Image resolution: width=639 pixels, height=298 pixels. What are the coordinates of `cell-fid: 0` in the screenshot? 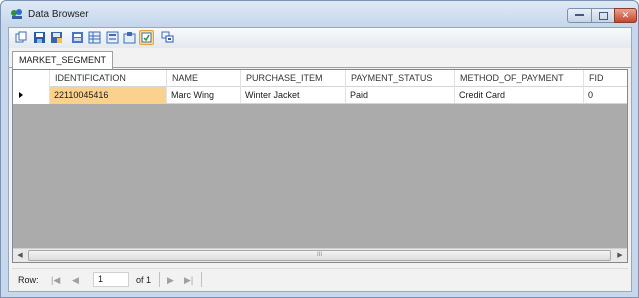 It's located at (605, 95).